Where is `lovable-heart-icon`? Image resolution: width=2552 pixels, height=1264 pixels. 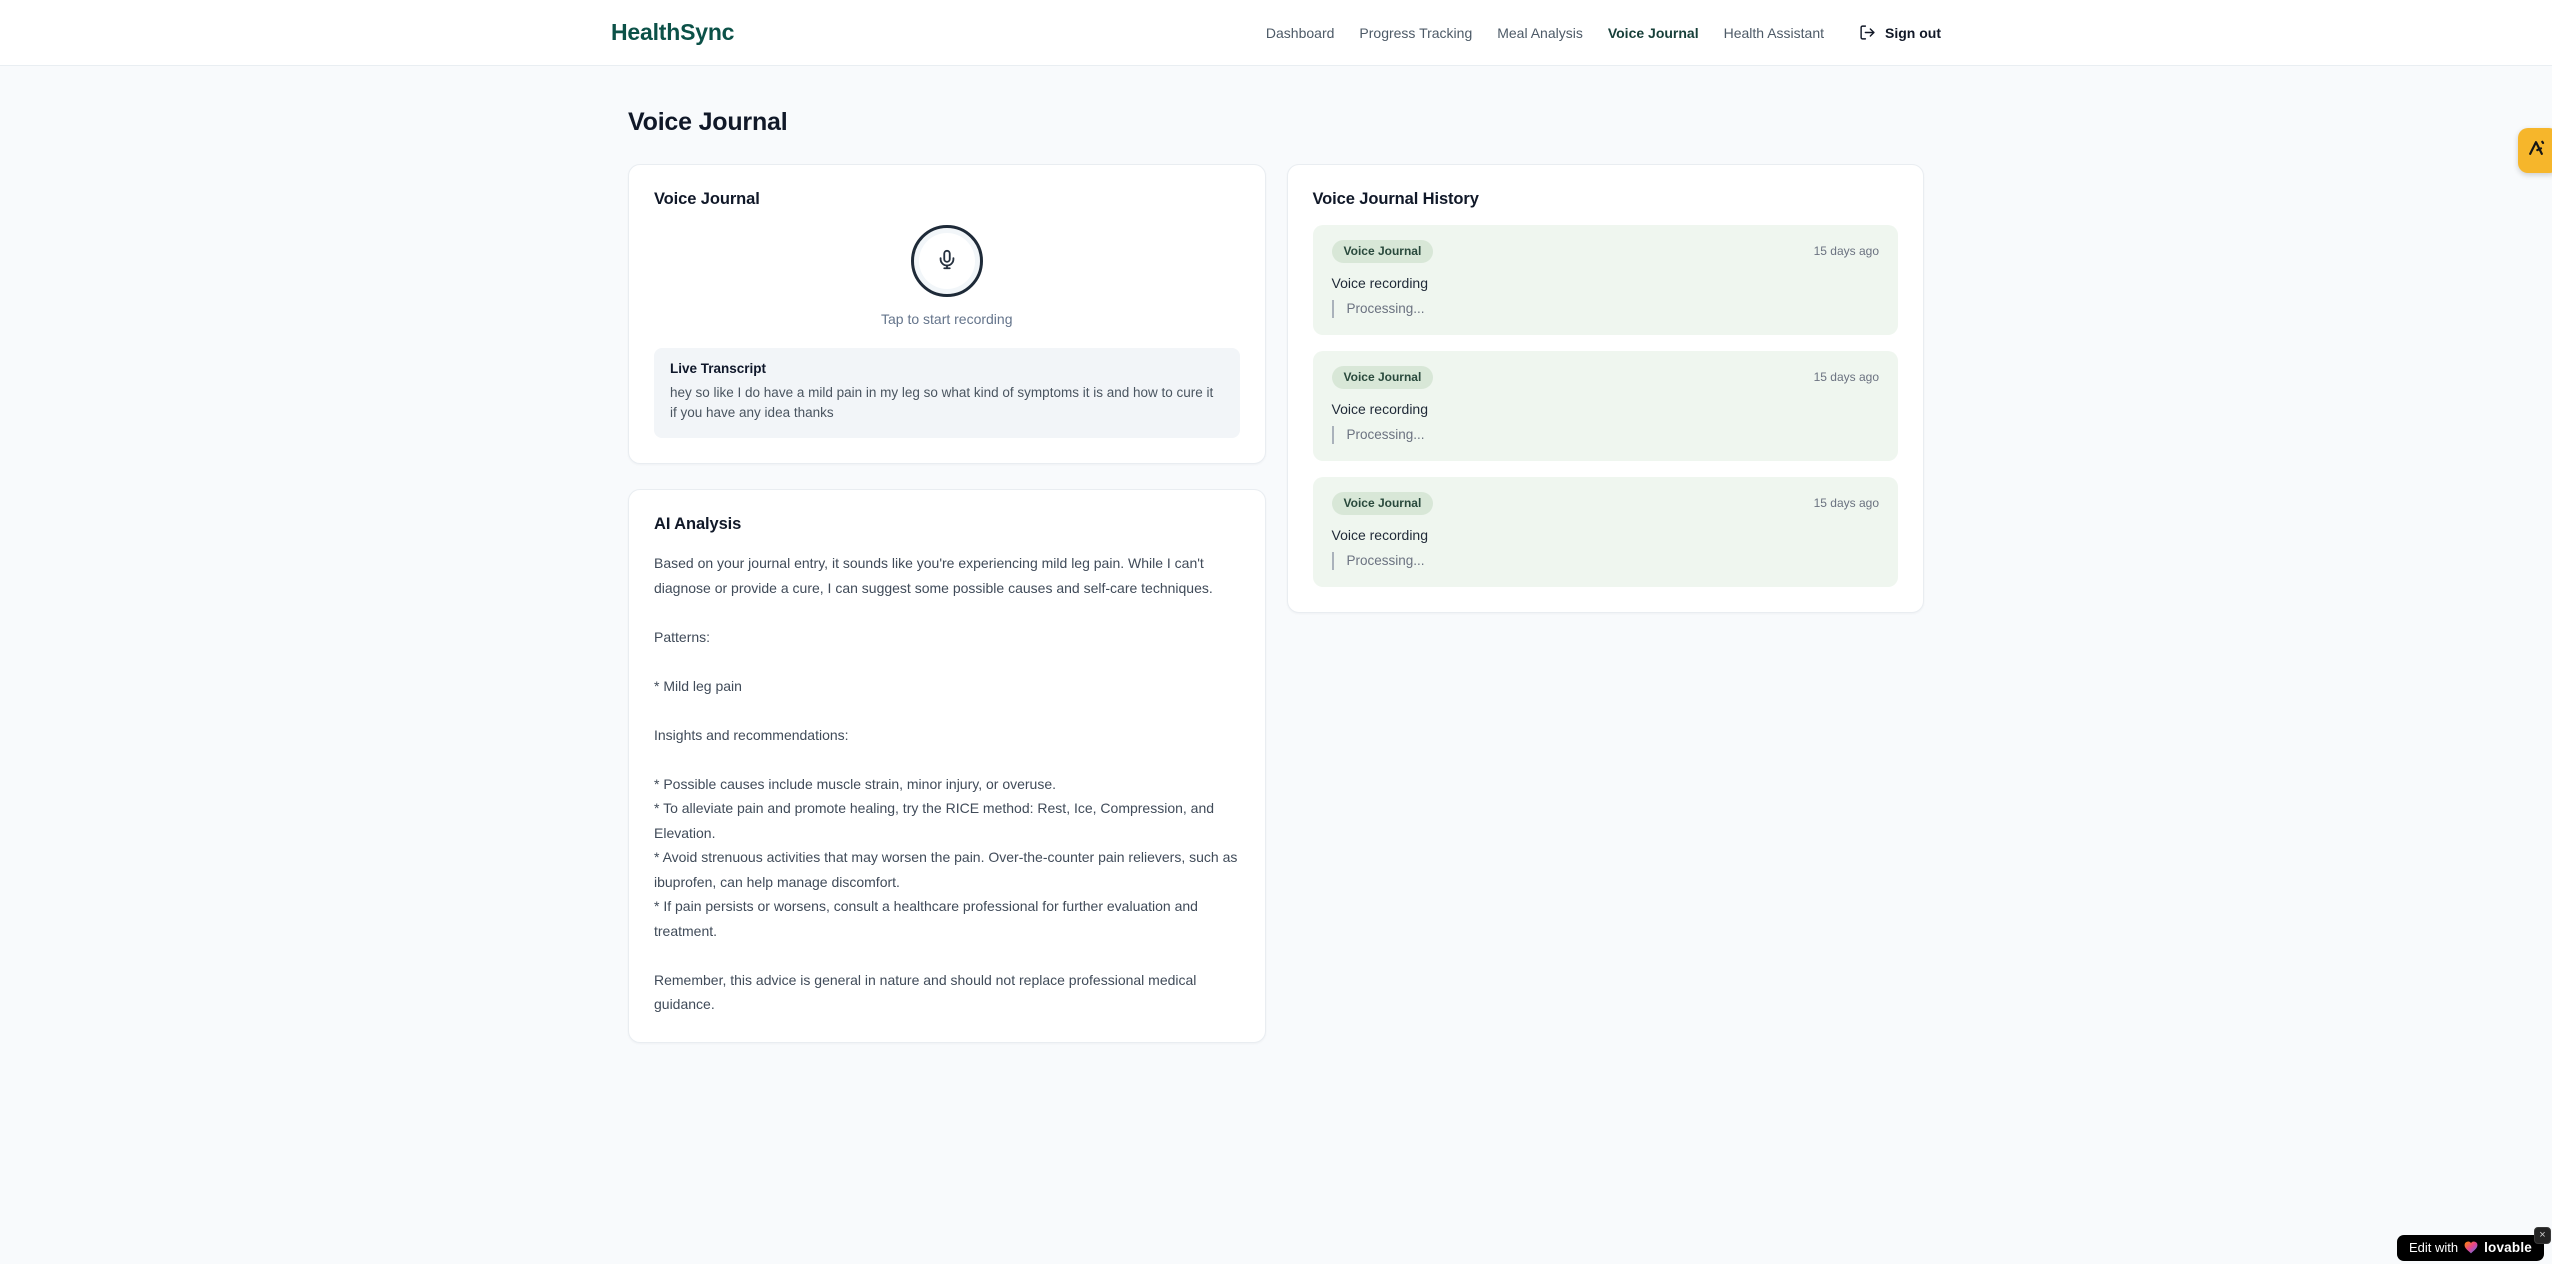 lovable-heart-icon is located at coordinates (2471, 1247).